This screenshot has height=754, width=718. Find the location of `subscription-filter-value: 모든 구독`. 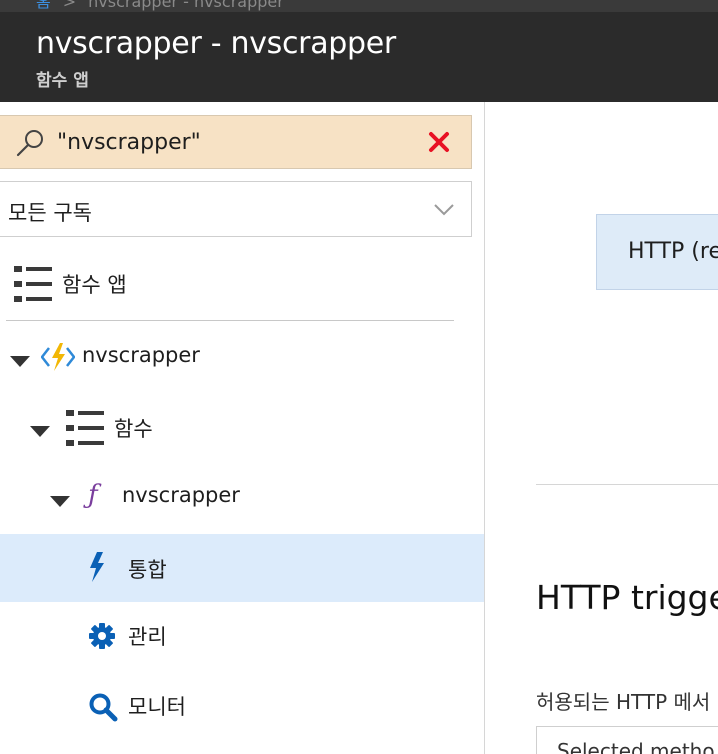

subscription-filter-value: 모든 구독 is located at coordinates (50, 213).